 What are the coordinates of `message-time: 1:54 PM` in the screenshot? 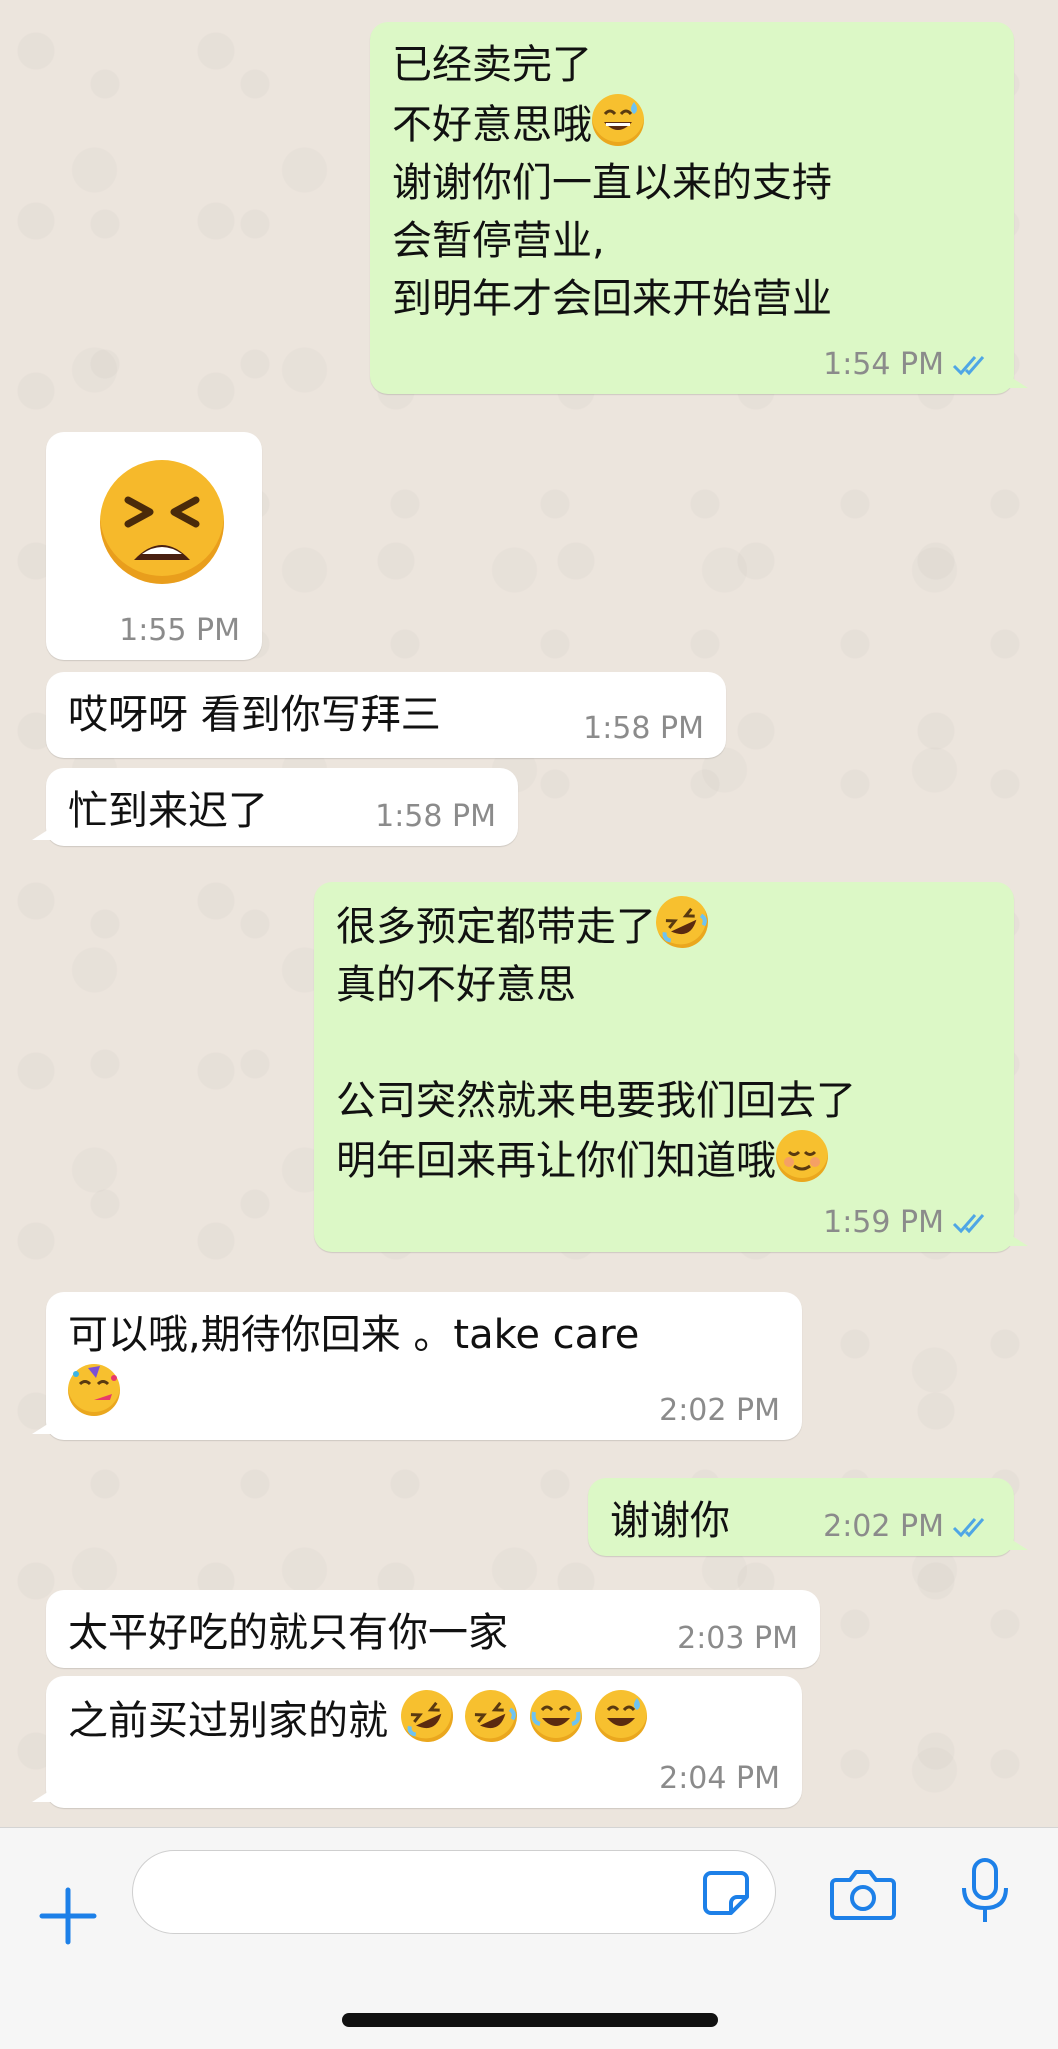 It's located at (883, 364).